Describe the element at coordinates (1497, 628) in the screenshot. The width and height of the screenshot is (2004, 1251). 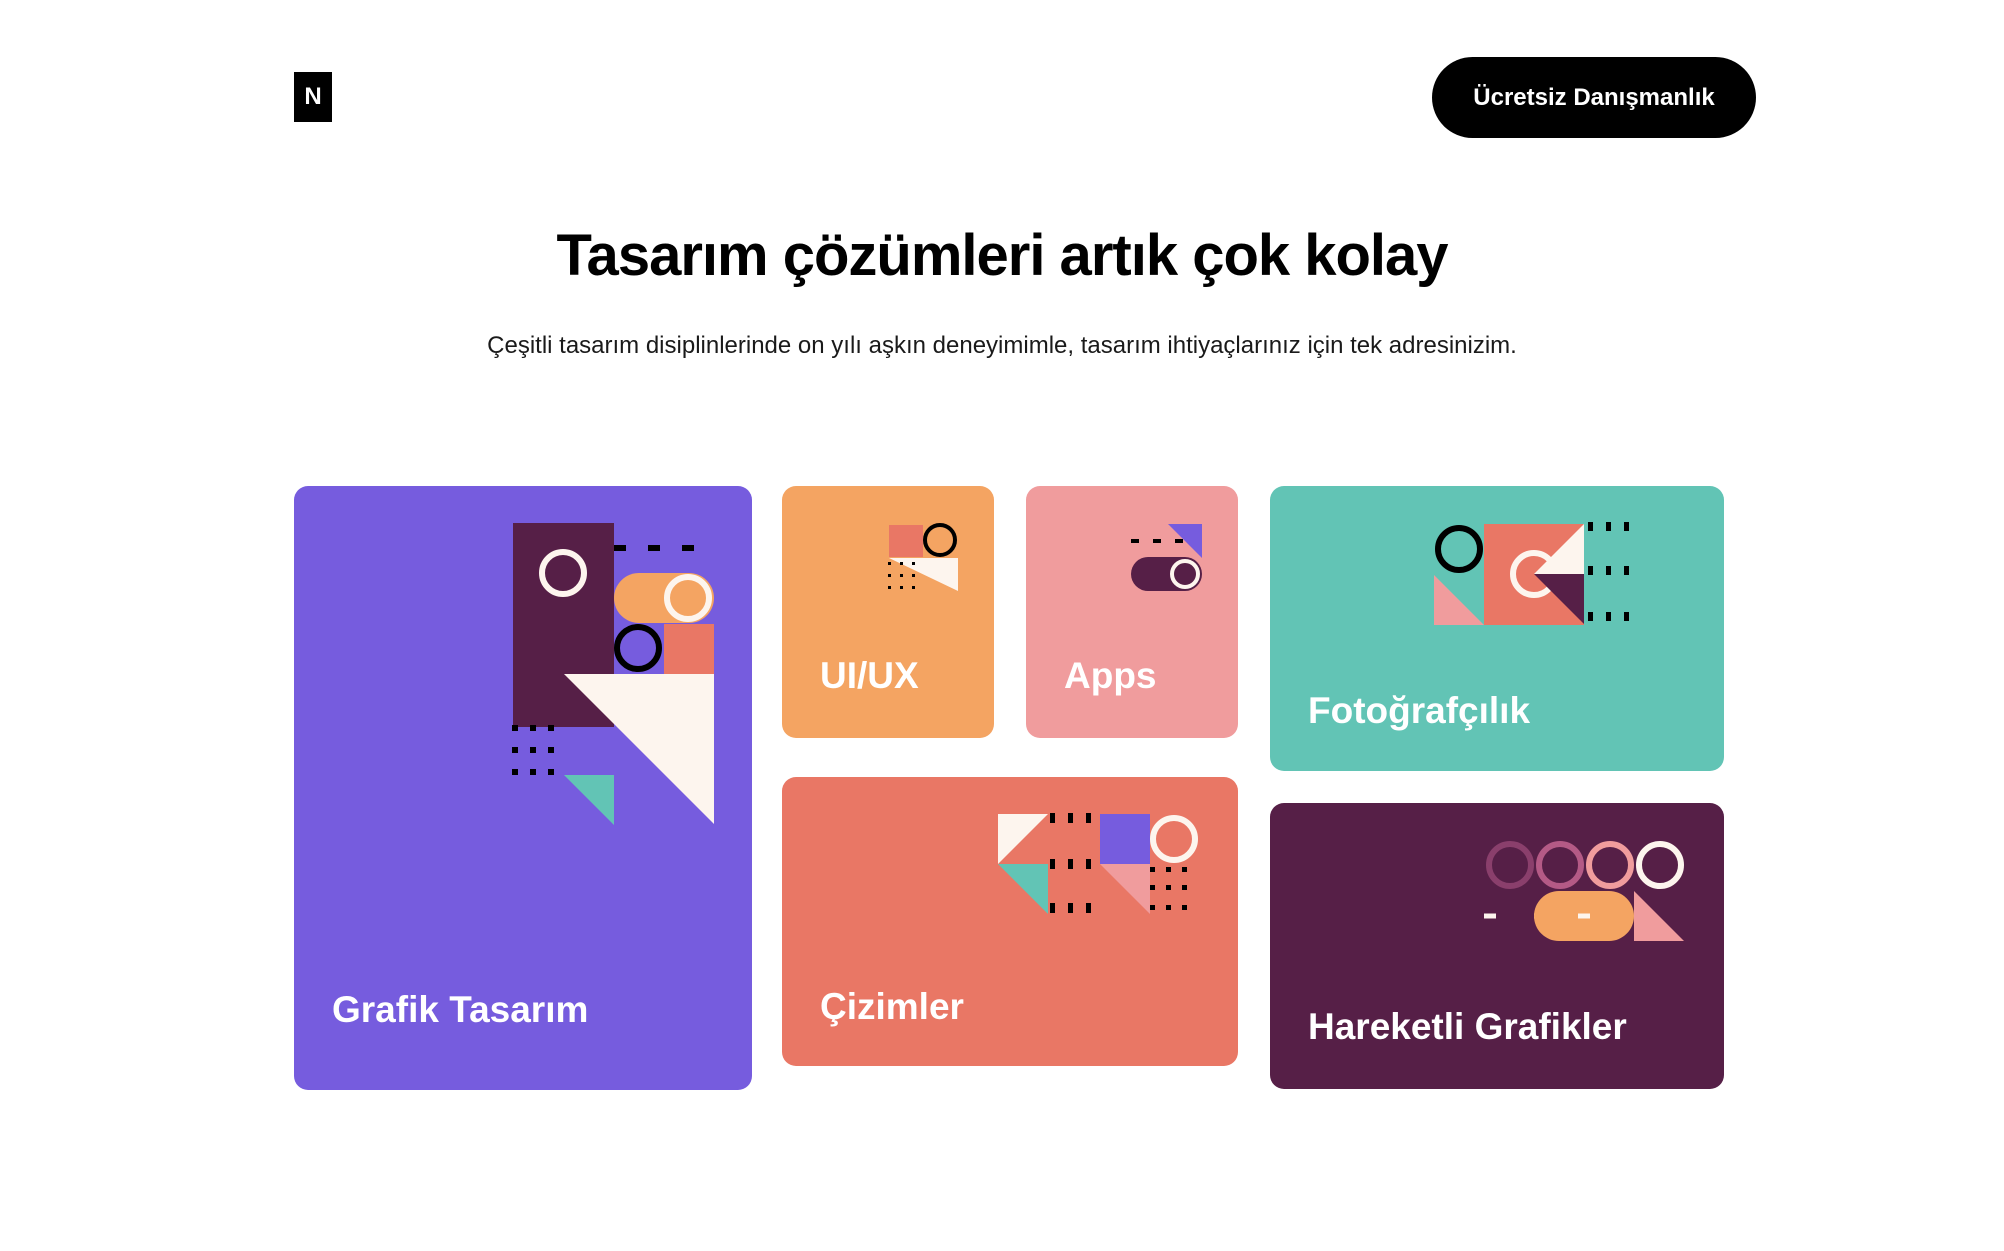
I see `service-card-photography: Fotoğrafçılık` at that location.